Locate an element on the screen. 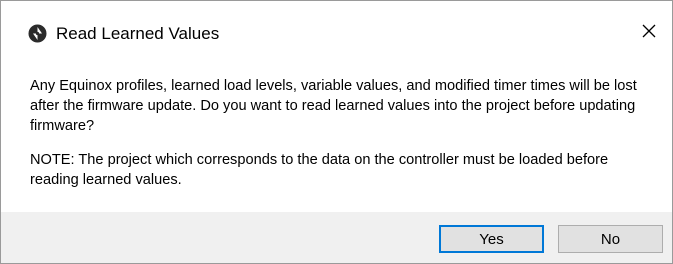 Image resolution: width=673 pixels, height=264 pixels. close-icon is located at coordinates (649, 33).